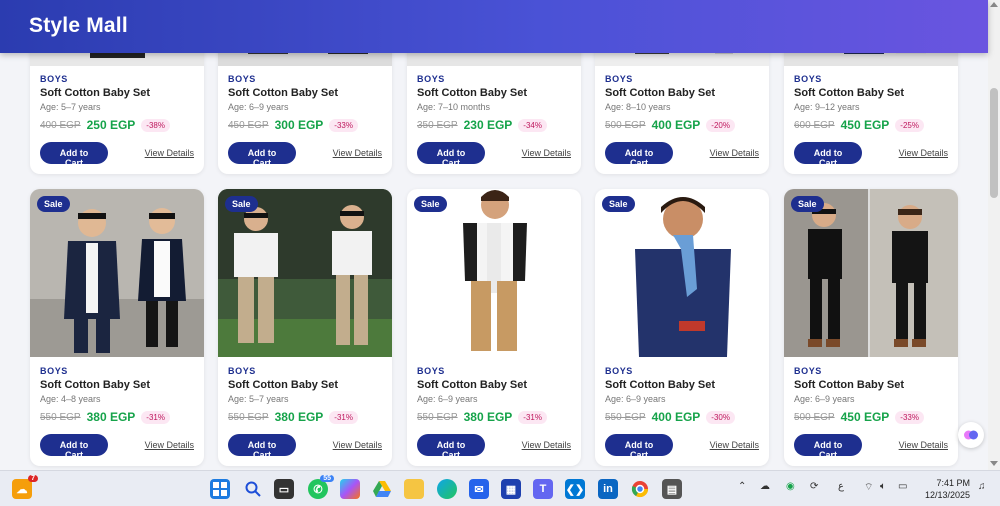 This screenshot has width=1000, height=506. Describe the element at coordinates (575, 489) in the screenshot. I see `vscode-icon: ❮❯` at that location.